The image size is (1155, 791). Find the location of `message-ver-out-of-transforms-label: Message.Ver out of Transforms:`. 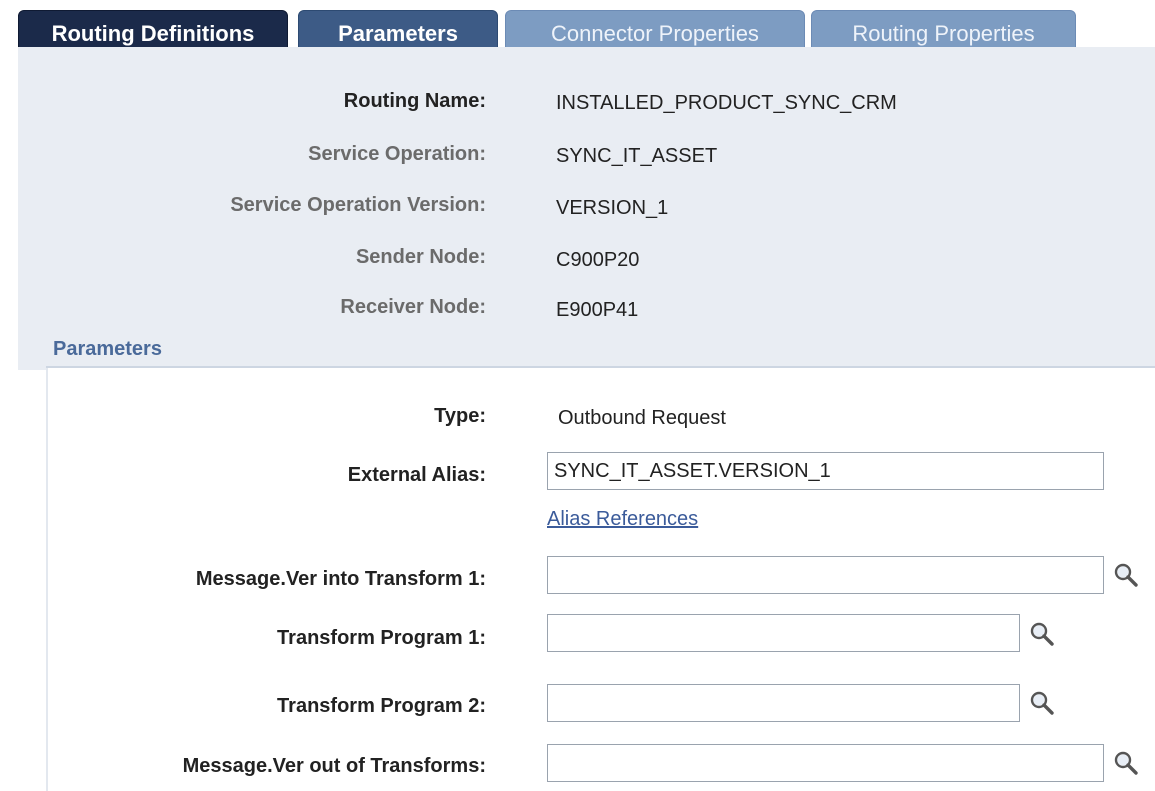

message-ver-out-of-transforms-label: Message.Ver out of Transforms: is located at coordinates (334, 766).